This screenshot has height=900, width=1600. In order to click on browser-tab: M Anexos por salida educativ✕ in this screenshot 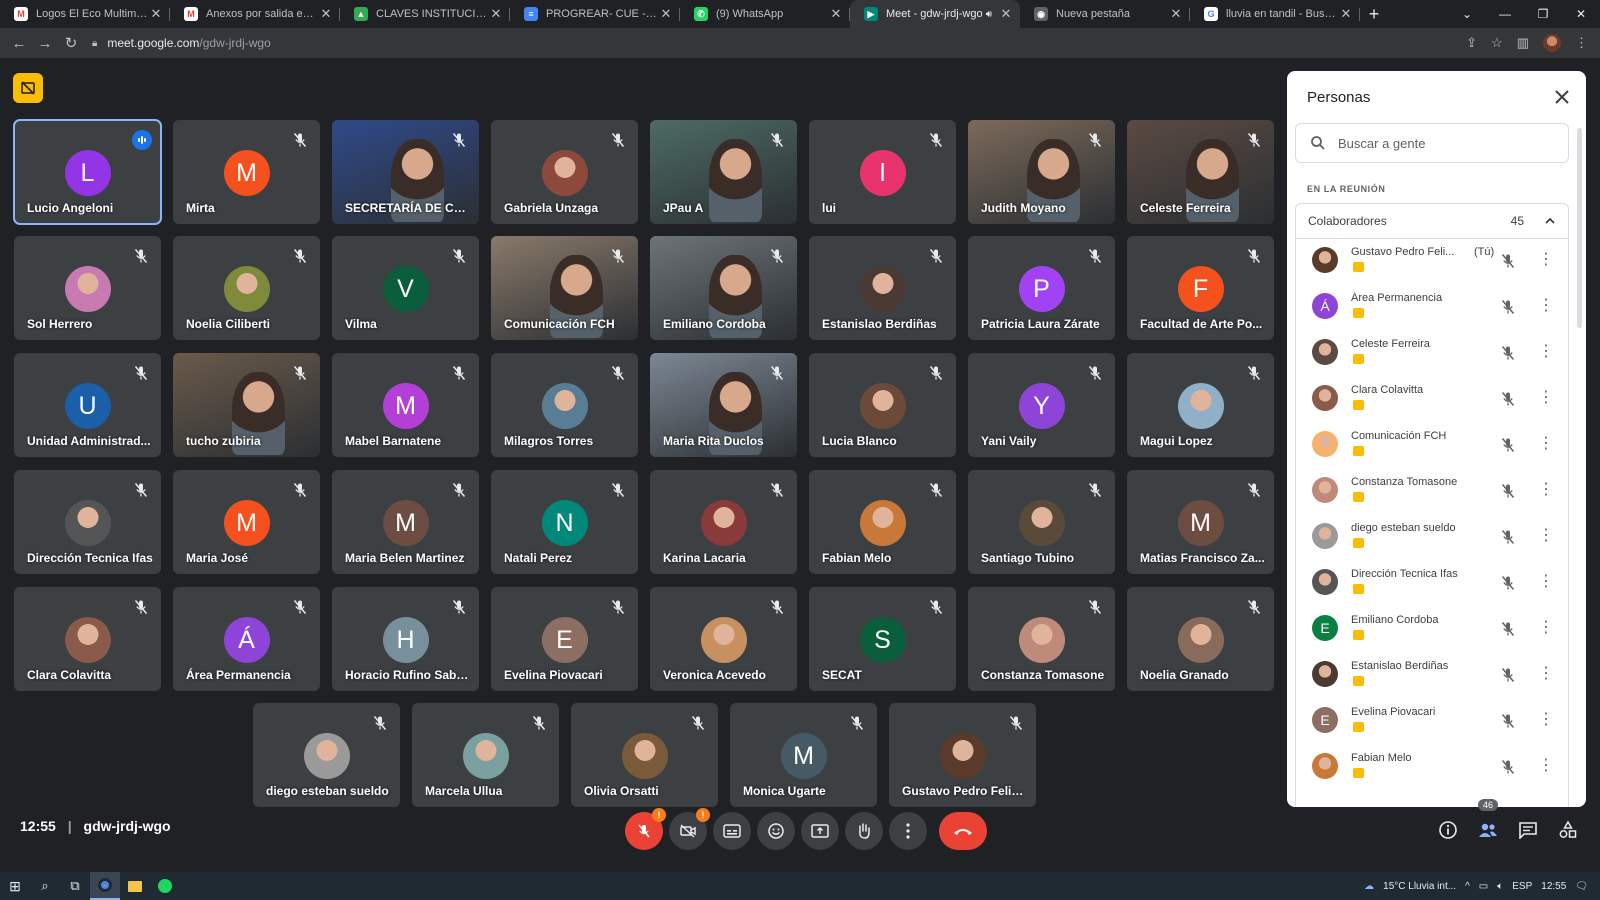, I will do `click(255, 14)`.